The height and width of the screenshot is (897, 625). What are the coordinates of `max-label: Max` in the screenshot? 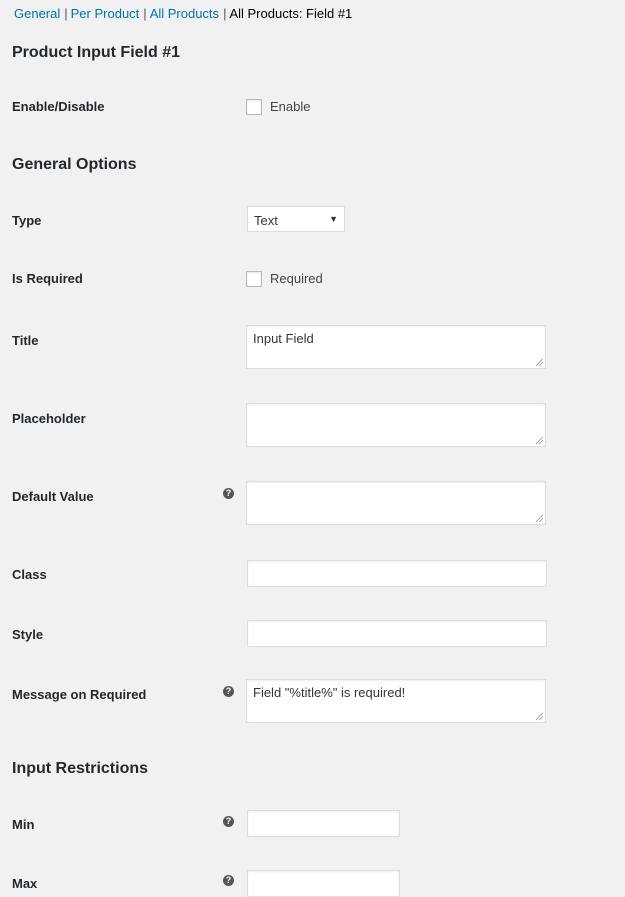 It's located at (25, 883).